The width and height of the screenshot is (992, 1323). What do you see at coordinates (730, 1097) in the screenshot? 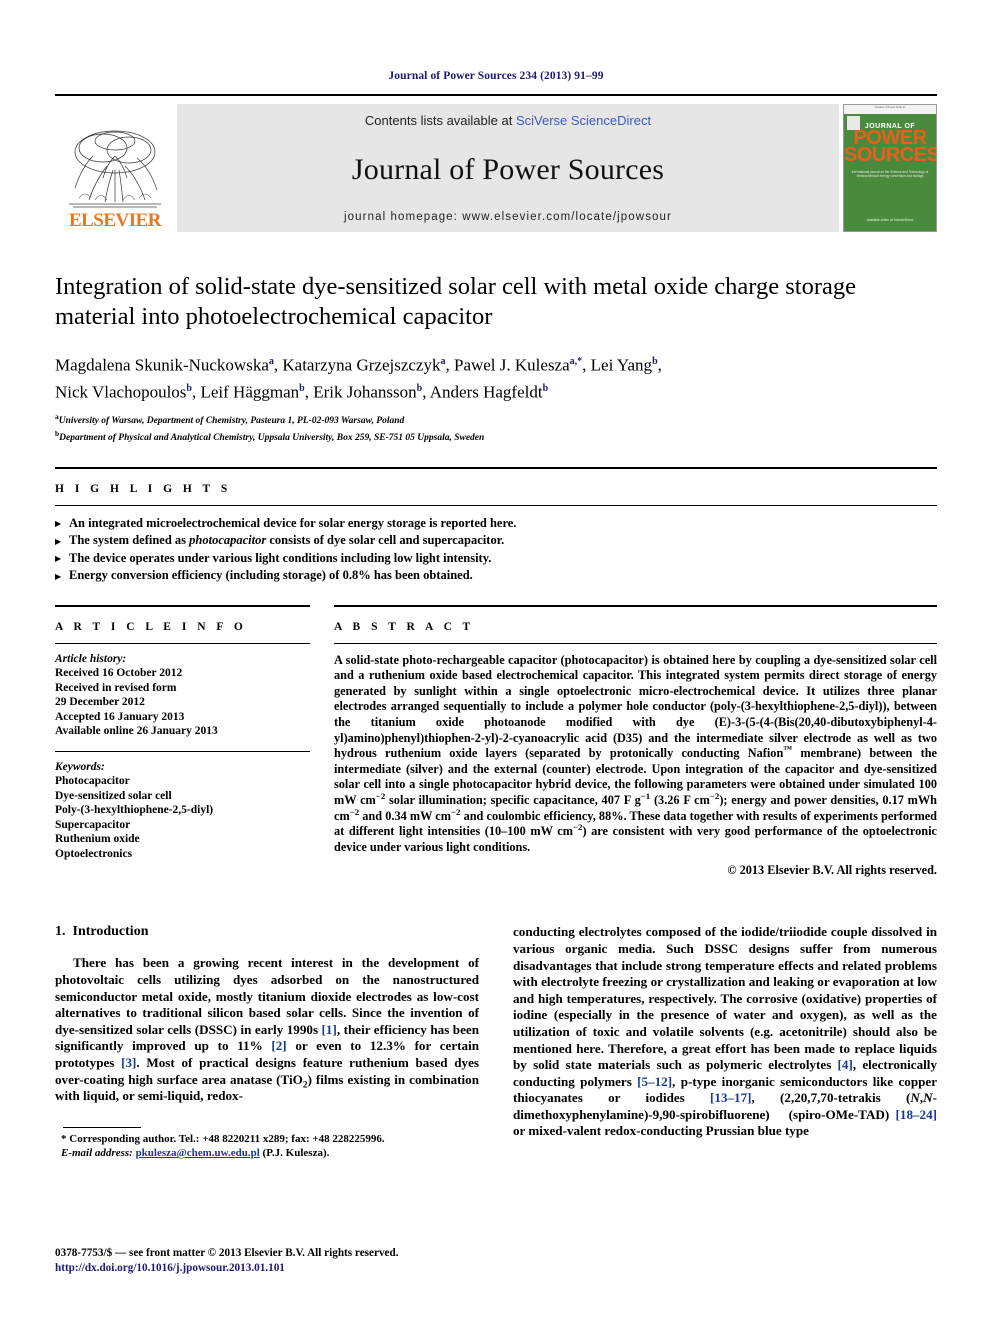
I see `citation-ref: [13–17]` at bounding box center [730, 1097].